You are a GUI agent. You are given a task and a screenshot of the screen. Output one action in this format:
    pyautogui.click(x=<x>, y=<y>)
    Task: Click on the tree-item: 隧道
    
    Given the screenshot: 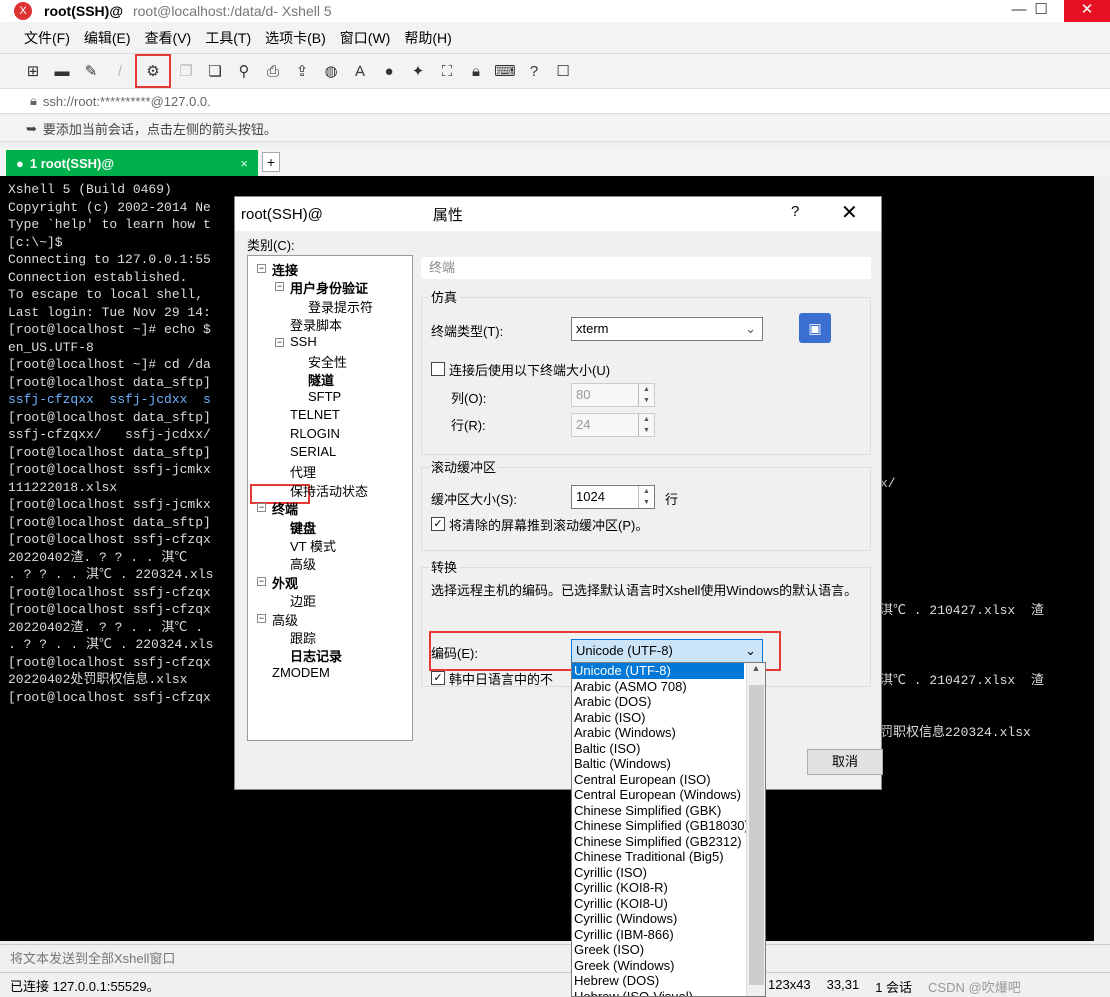 What is the action you would take?
    pyautogui.click(x=321, y=379)
    